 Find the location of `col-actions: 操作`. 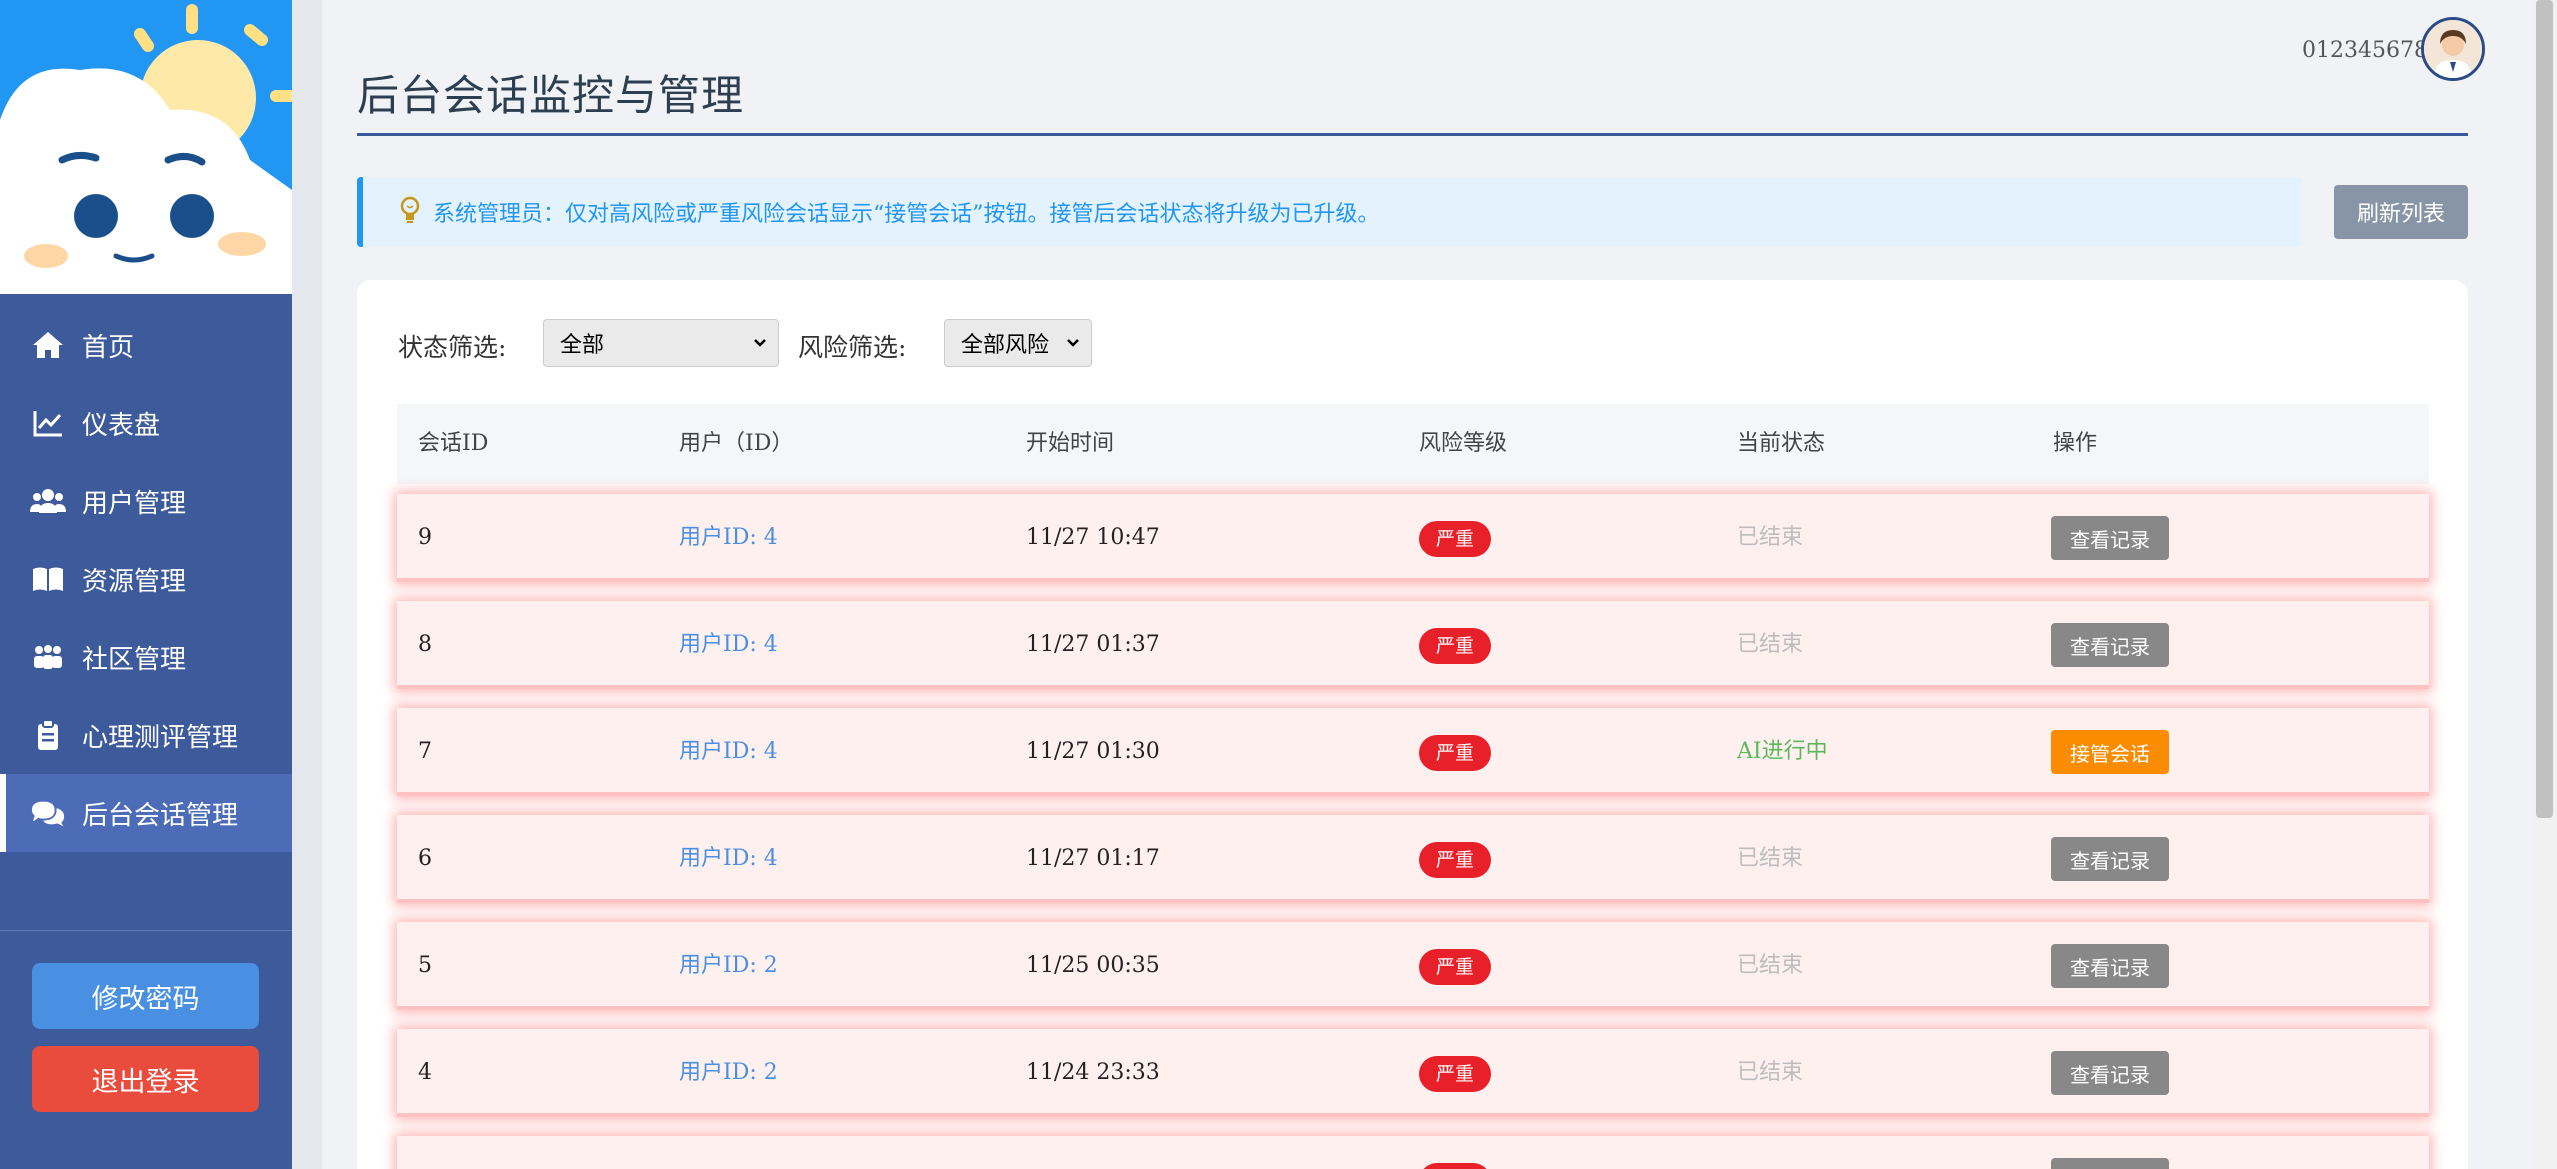

col-actions: 操作 is located at coordinates (2075, 443).